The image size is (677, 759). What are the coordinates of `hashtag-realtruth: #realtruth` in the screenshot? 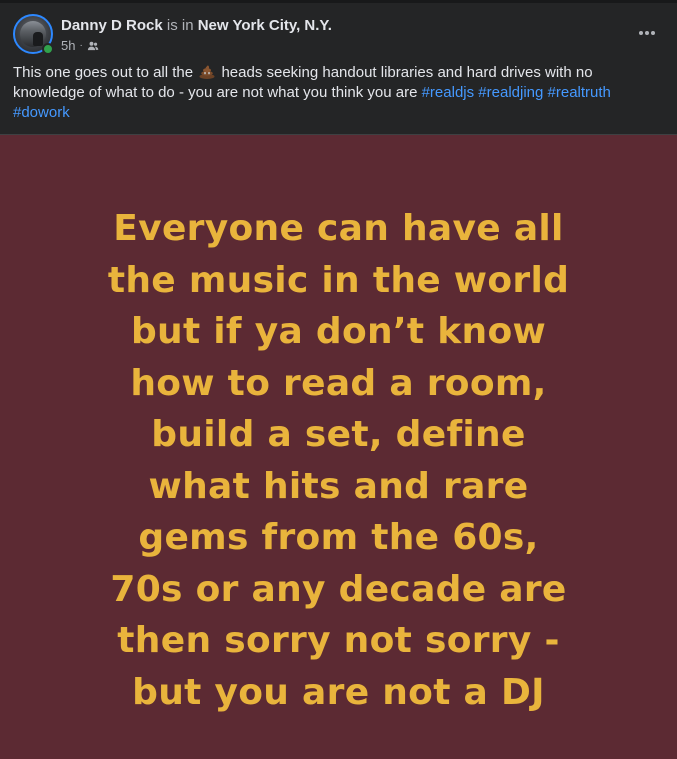 It's located at (579, 92).